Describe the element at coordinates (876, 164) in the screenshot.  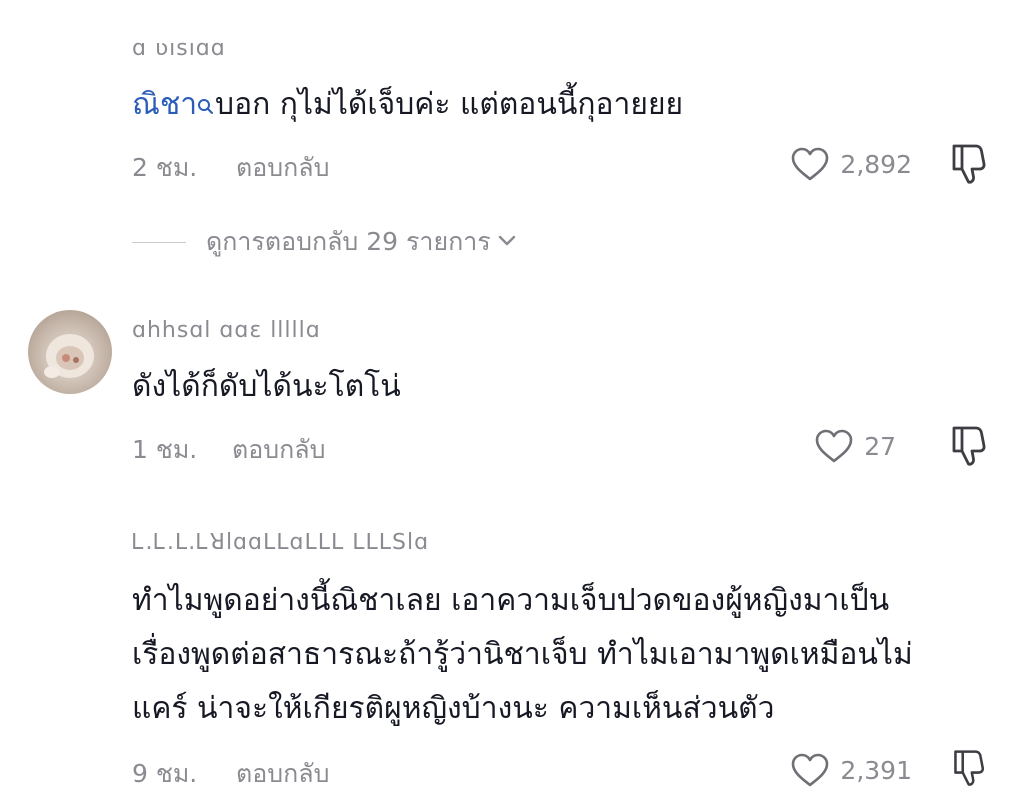
I see `like-count: 2,892` at that location.